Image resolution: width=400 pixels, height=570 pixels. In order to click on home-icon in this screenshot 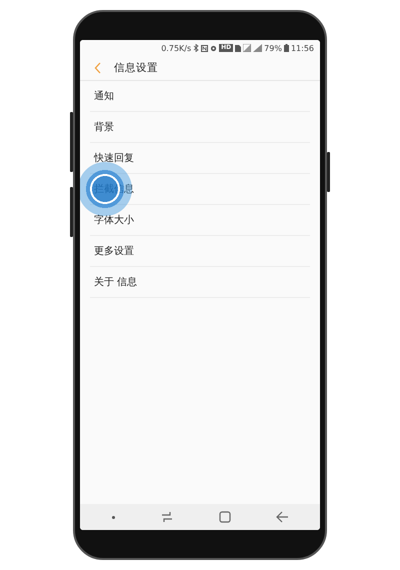, I will do `click(224, 517)`.